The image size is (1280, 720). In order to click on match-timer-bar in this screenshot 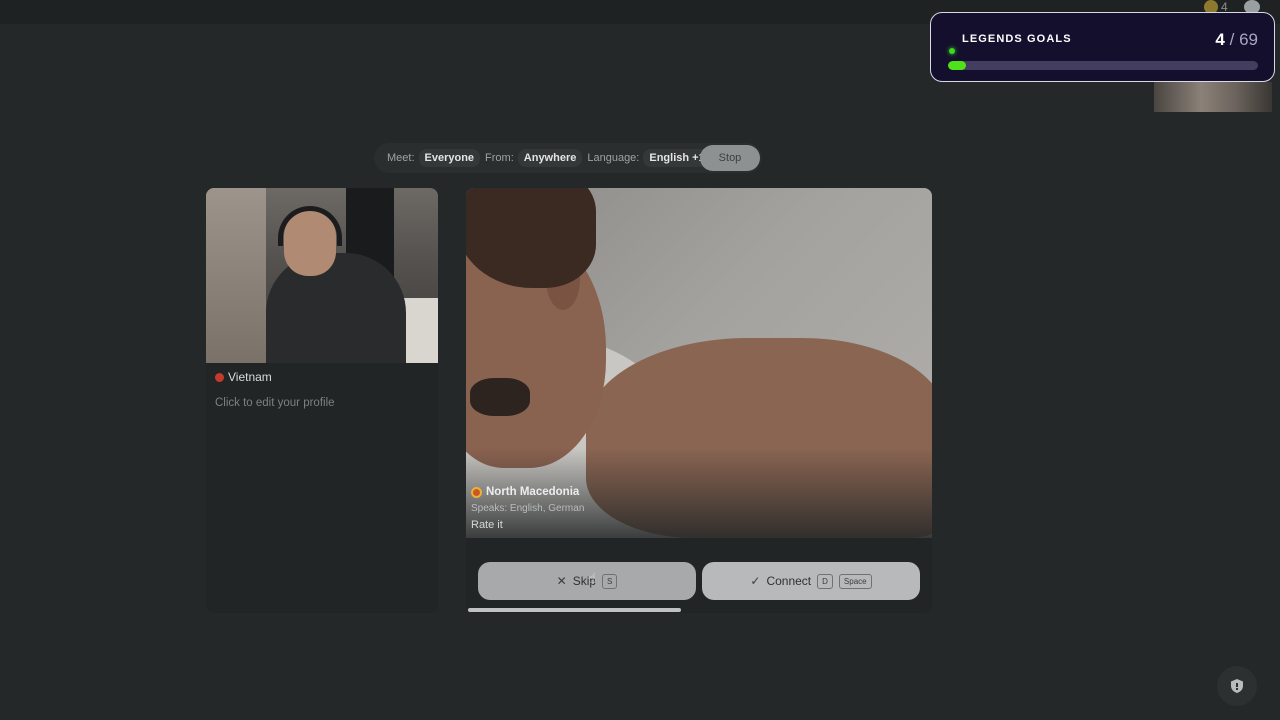, I will do `click(574, 610)`.